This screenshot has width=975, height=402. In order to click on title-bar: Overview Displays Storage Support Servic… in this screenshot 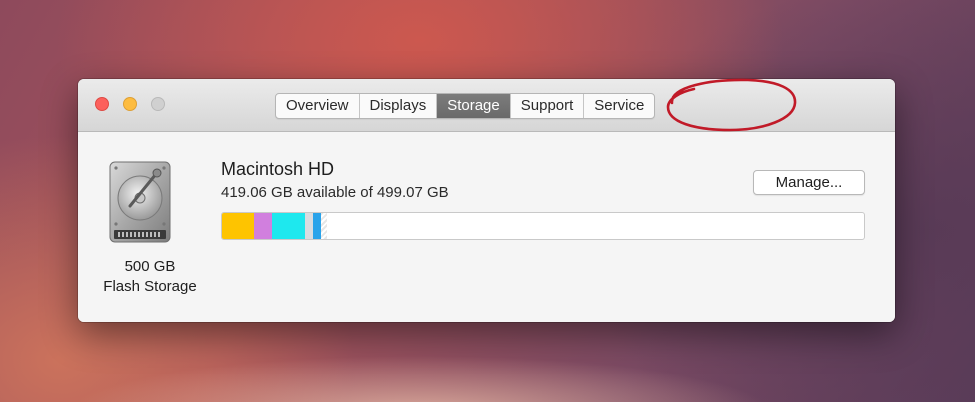, I will do `click(486, 105)`.